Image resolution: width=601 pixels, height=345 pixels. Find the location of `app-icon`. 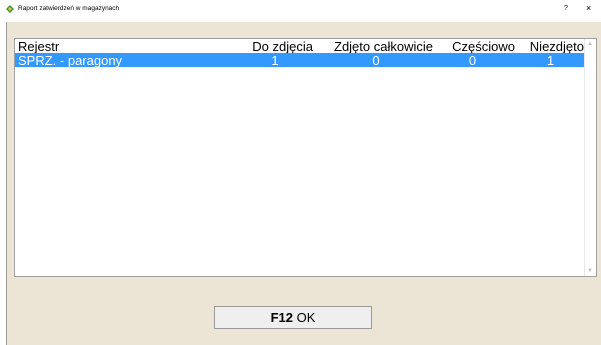

app-icon is located at coordinates (10, 9).